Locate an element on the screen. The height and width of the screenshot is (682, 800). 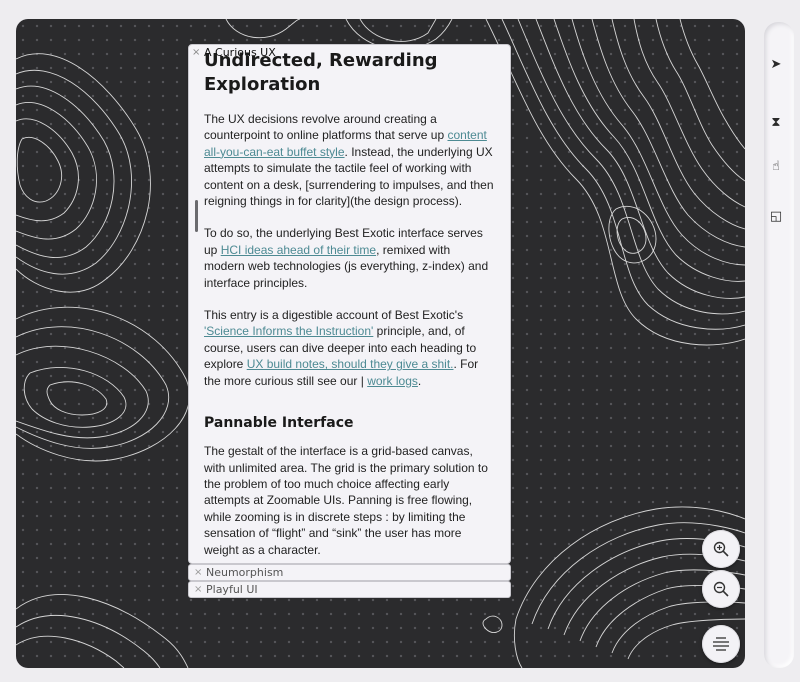
menu-button is located at coordinates (721, 644).